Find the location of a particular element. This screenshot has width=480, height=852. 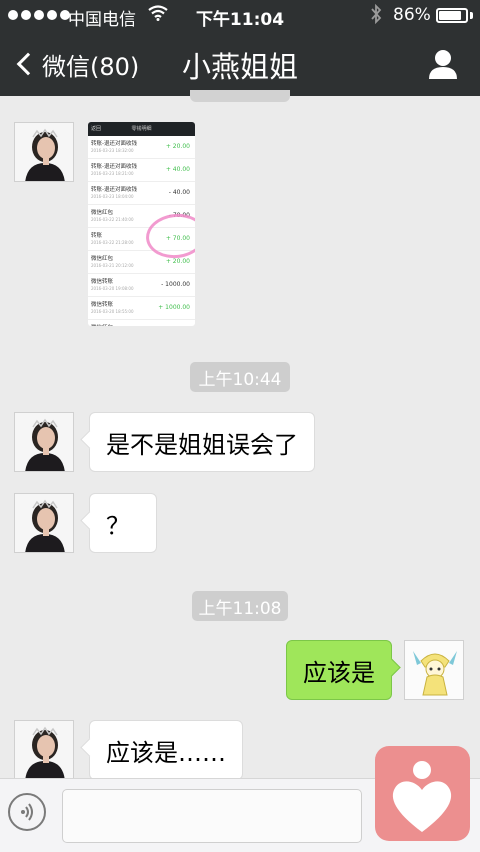

battery-tip is located at coordinates (471, 15).